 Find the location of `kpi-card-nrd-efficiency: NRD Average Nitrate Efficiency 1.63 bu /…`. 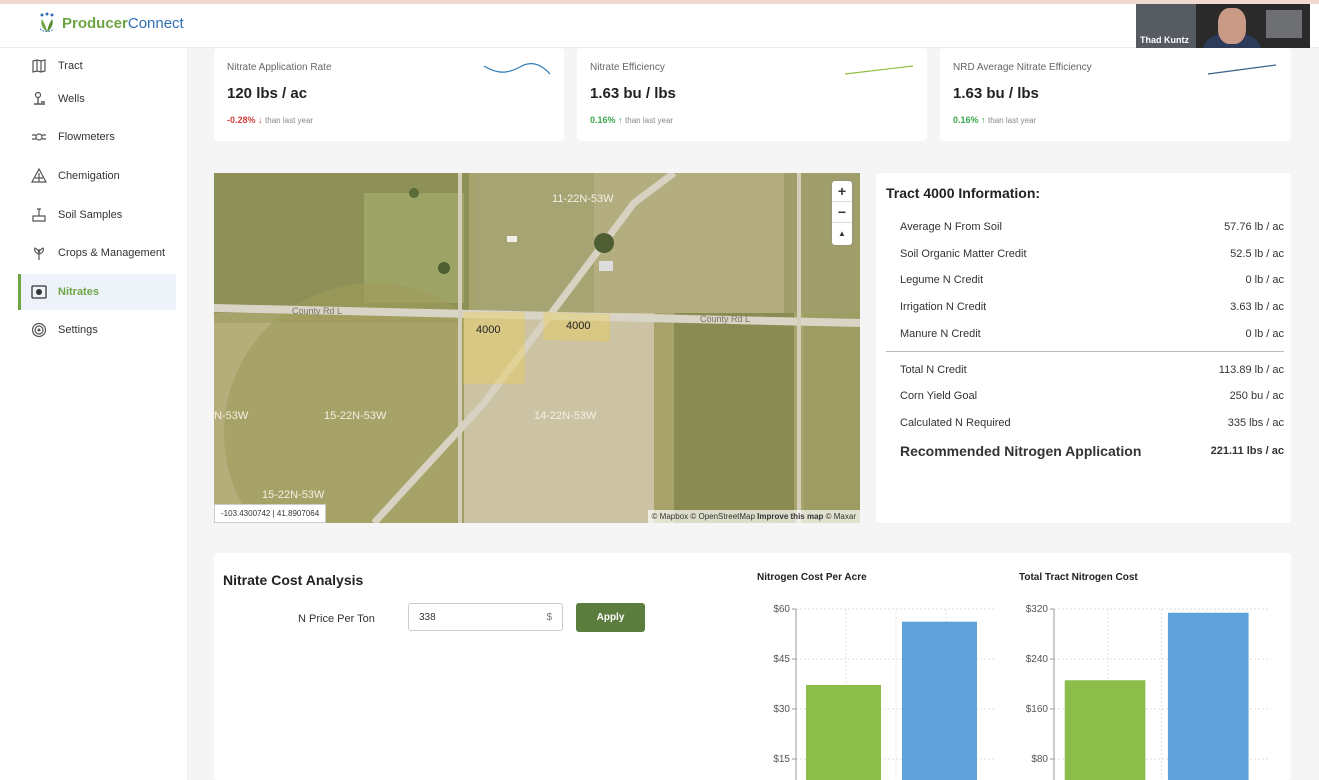

kpi-card-nrd-efficiency: NRD Average Nitrate Efficiency 1.63 bu /… is located at coordinates (1115, 94).